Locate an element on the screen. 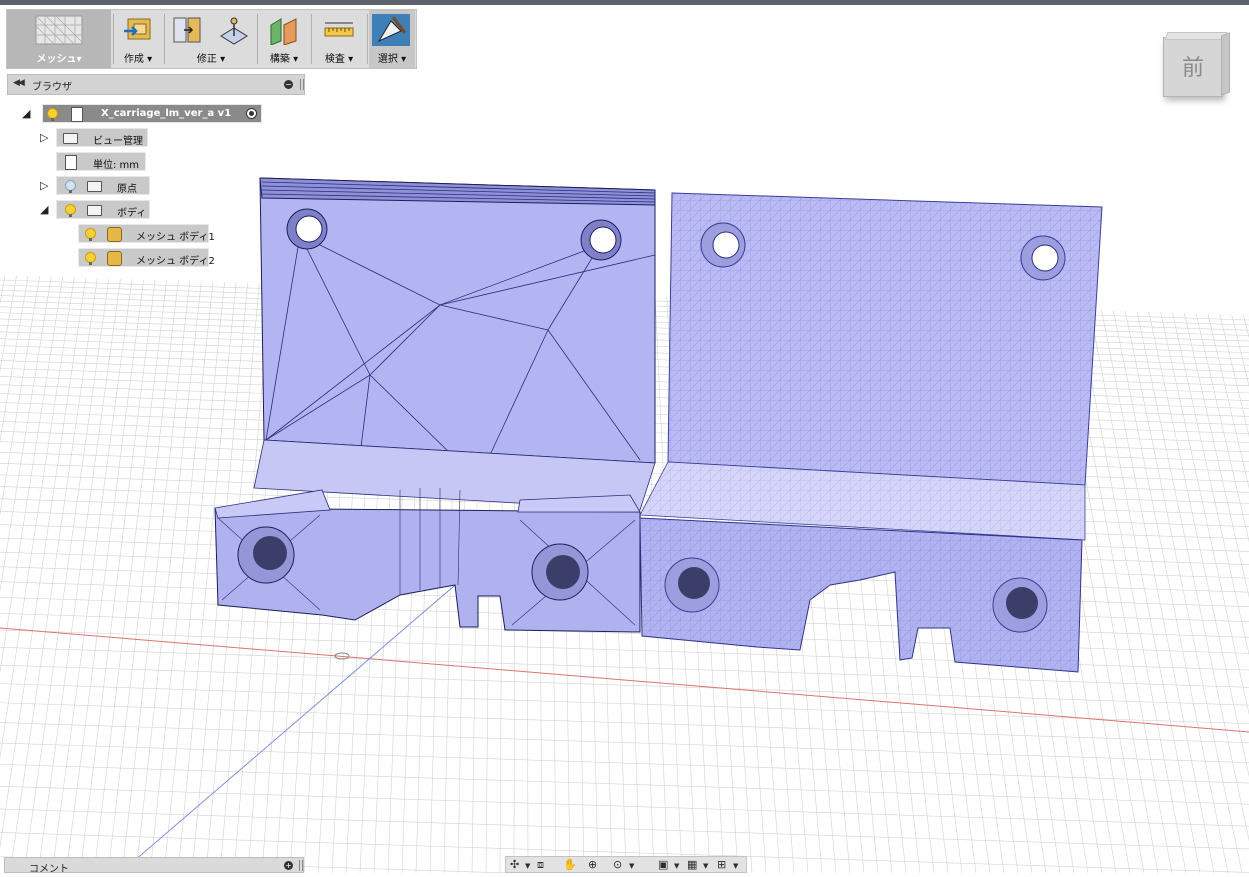 The height and width of the screenshot is (877, 1249). add-comment-icon: + is located at coordinates (288, 865).